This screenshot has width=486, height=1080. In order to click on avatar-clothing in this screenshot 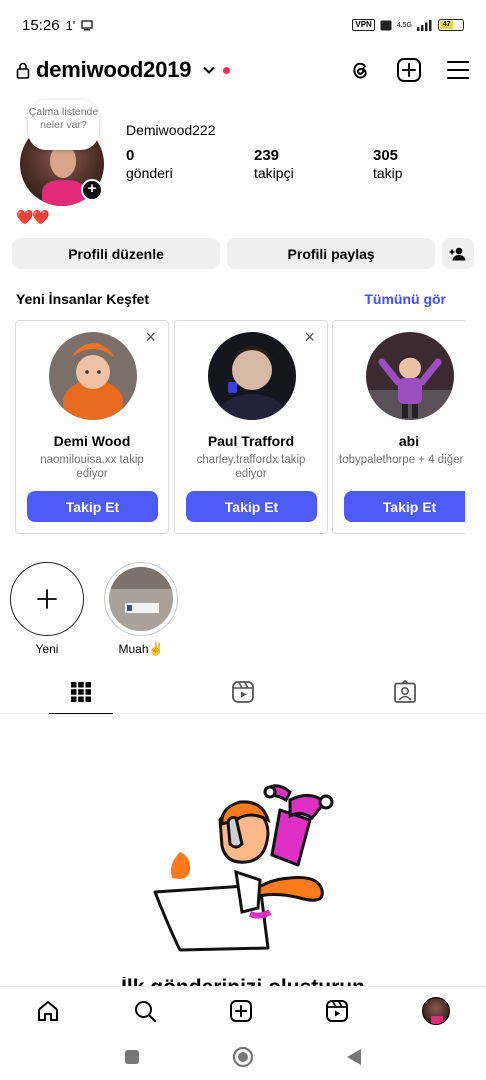, I will do `click(64, 193)`.